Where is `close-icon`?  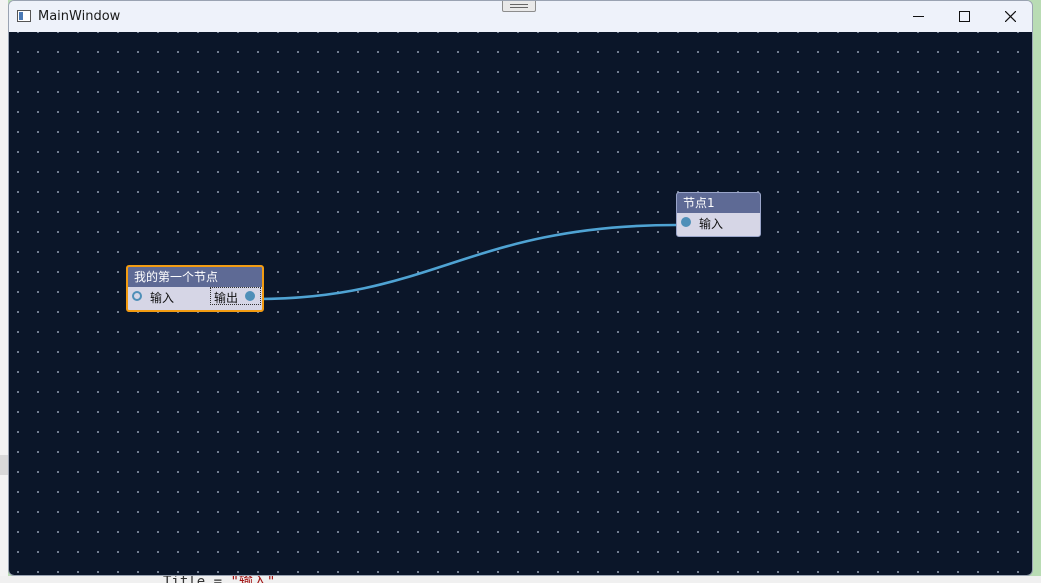
close-icon is located at coordinates (1010, 16).